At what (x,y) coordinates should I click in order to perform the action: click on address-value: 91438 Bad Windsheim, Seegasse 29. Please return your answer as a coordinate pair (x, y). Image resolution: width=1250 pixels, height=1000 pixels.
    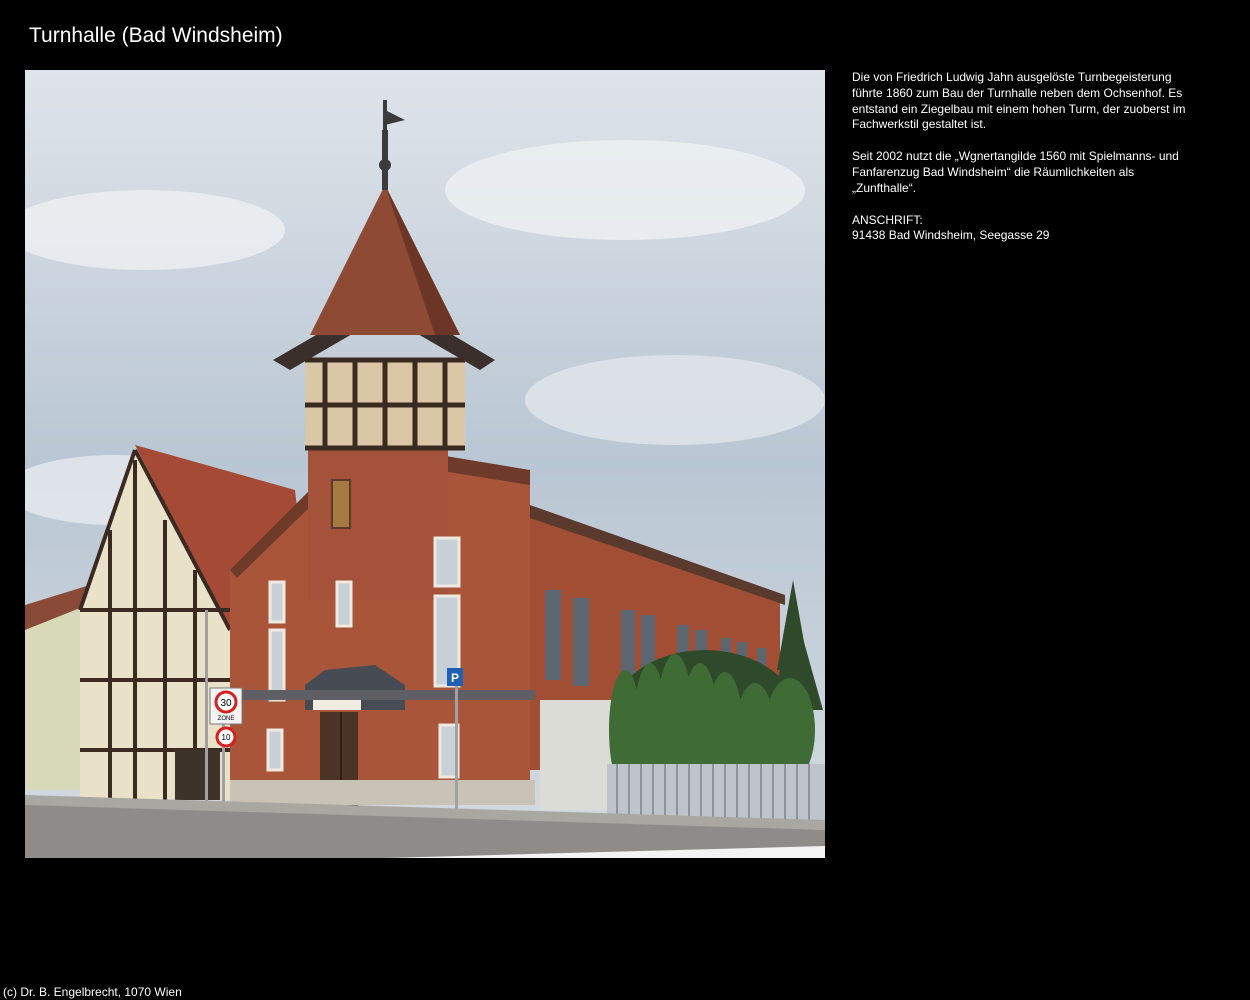
    Looking at the image, I should click on (951, 235).